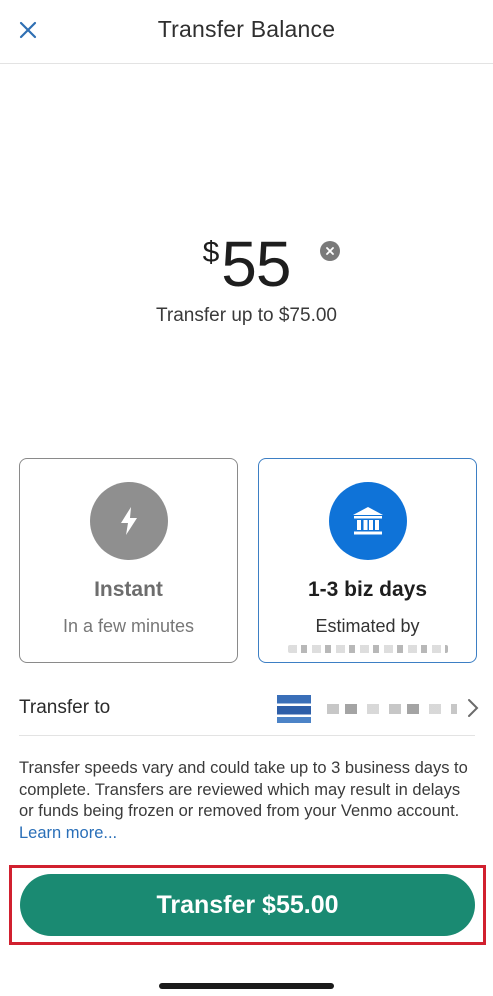  I want to click on amount-value: 55, so click(256, 264).